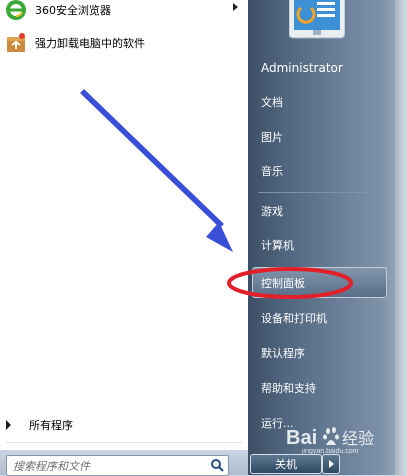  I want to click on blue-arrow-annotation, so click(156, 170).